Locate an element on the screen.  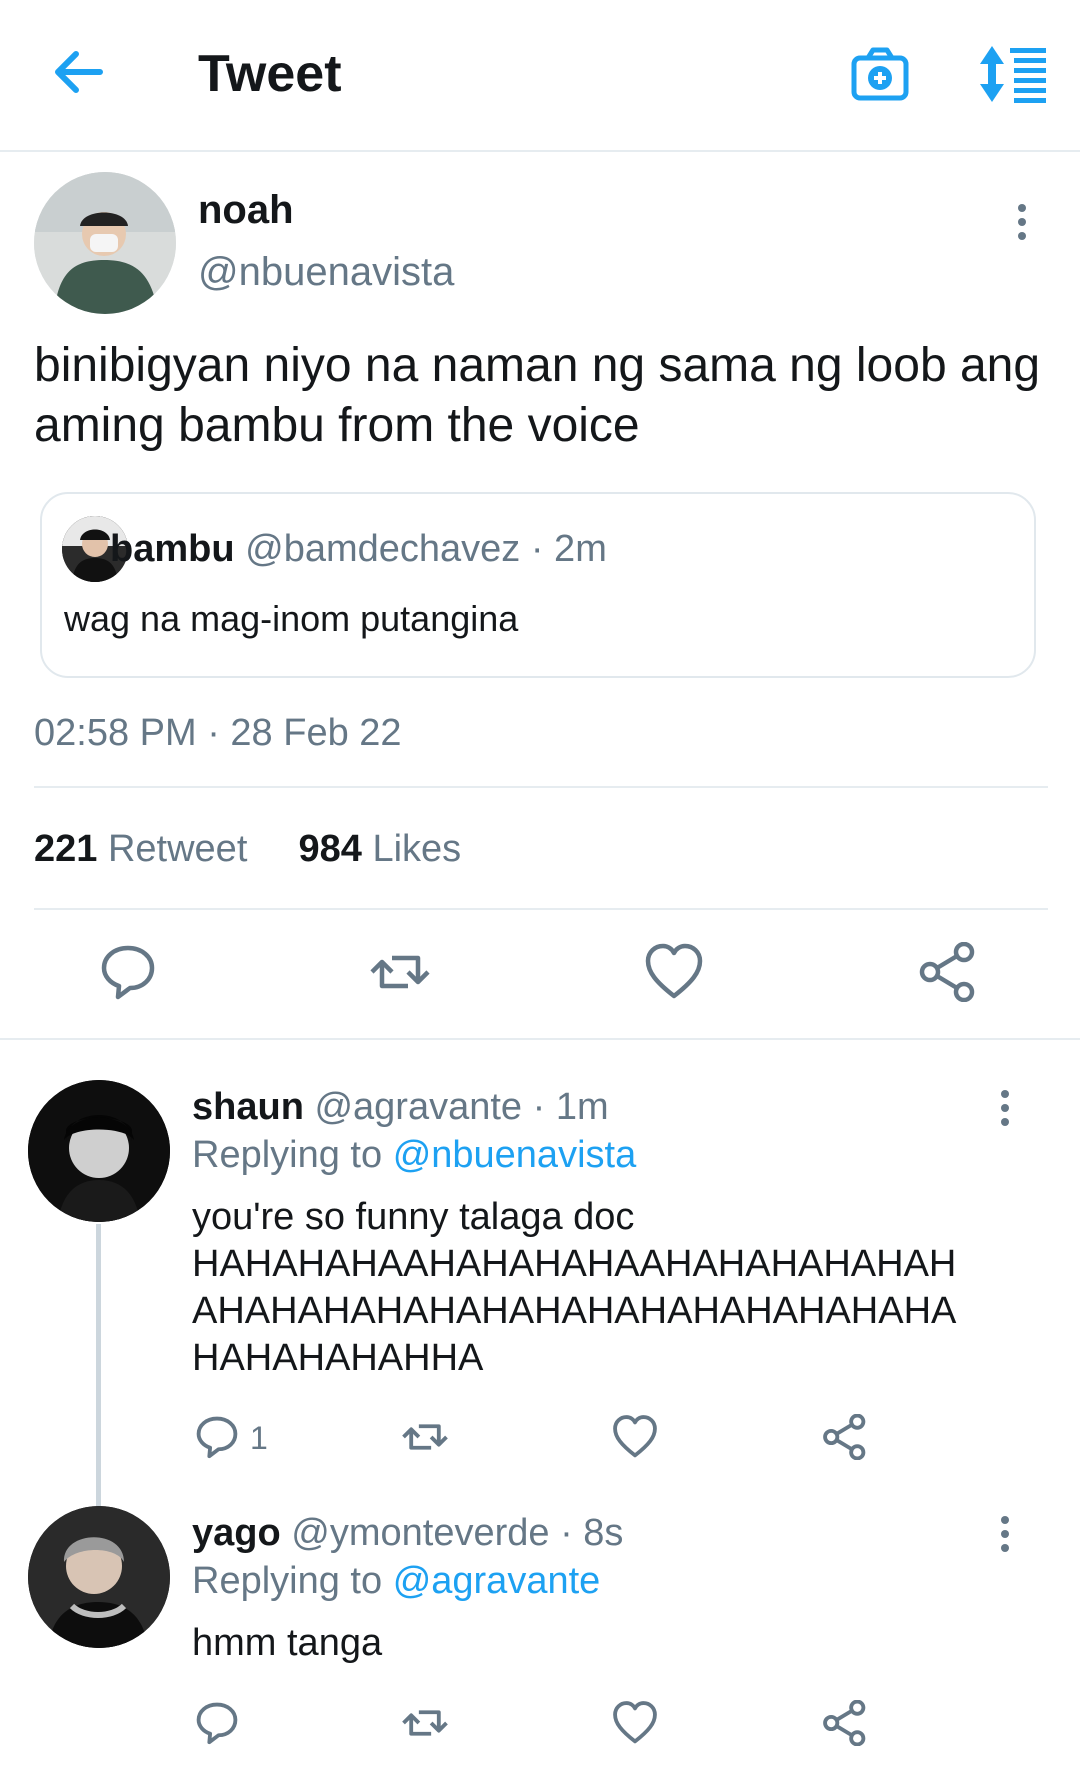
back-arrow-icon is located at coordinates (78, 72).